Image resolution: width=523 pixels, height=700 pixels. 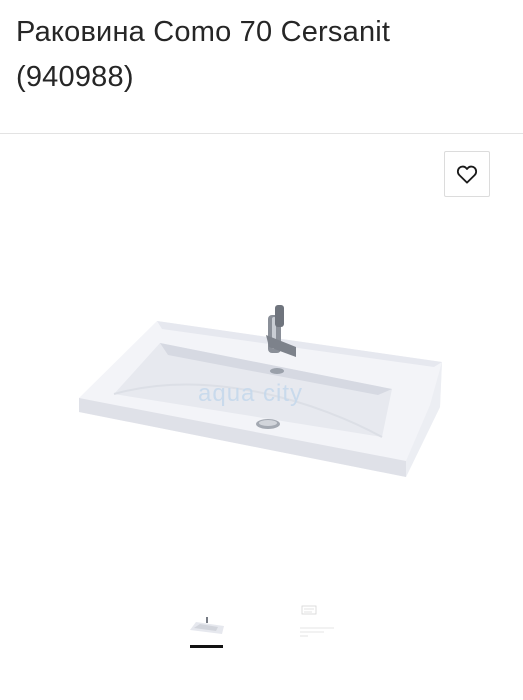 I want to click on watermark-text: aqua city, so click(x=251, y=393).